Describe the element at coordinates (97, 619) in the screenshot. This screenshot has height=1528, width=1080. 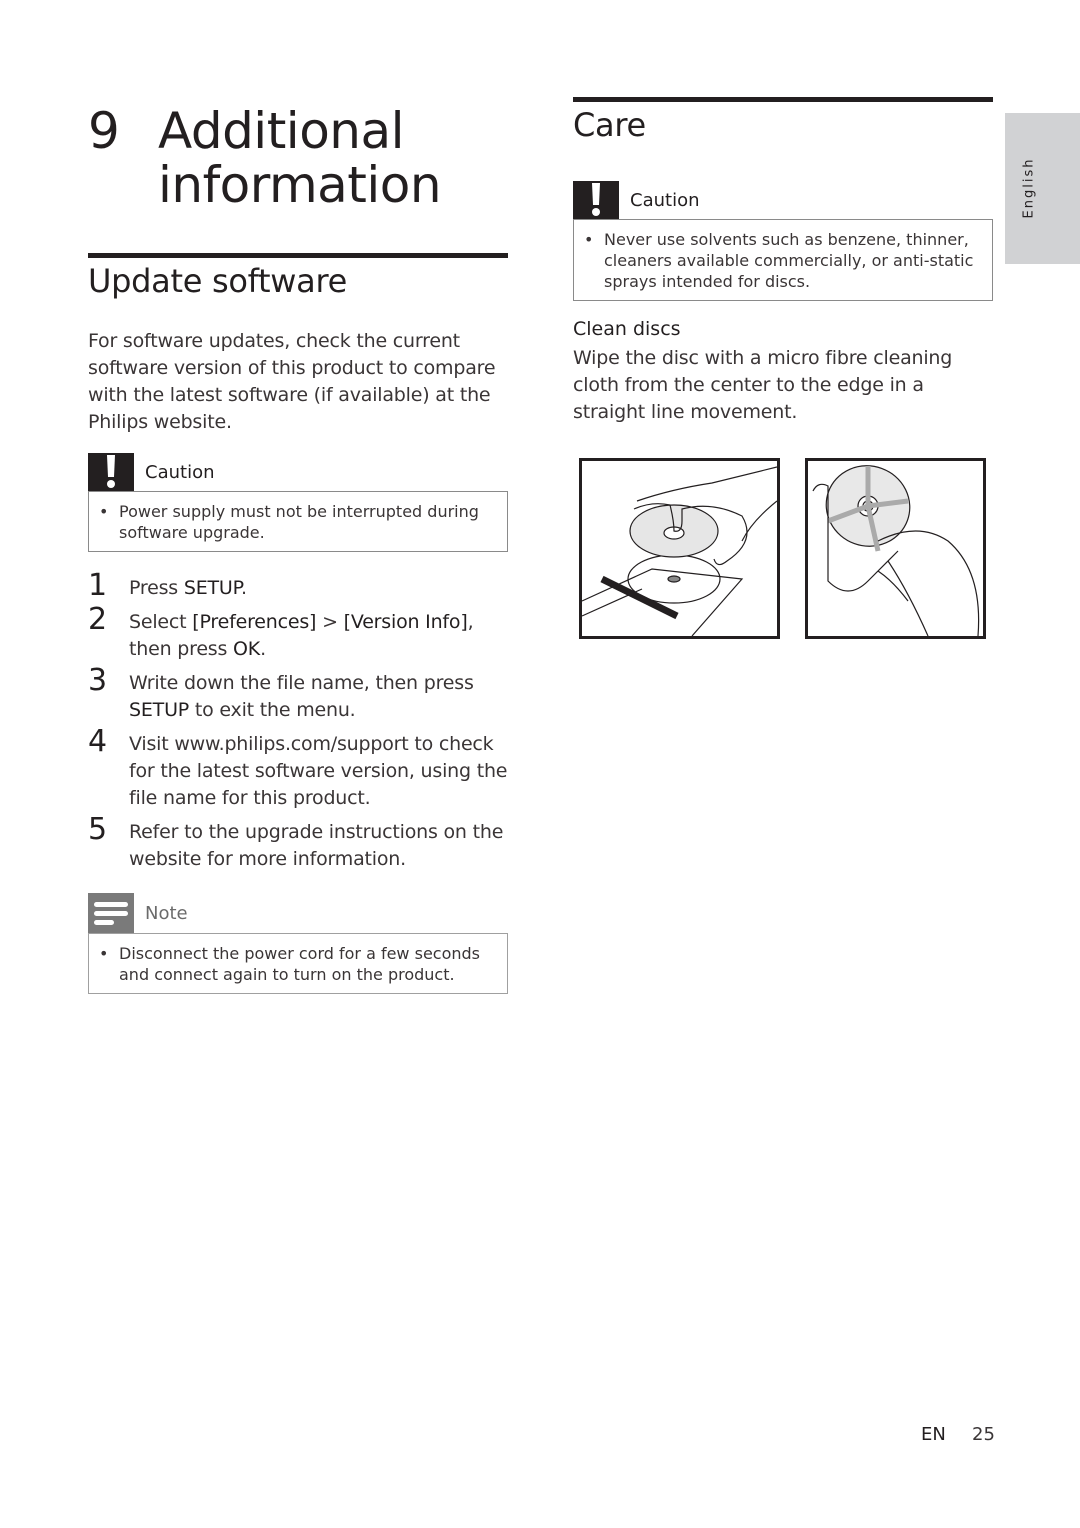
I see `step-number: 2` at that location.